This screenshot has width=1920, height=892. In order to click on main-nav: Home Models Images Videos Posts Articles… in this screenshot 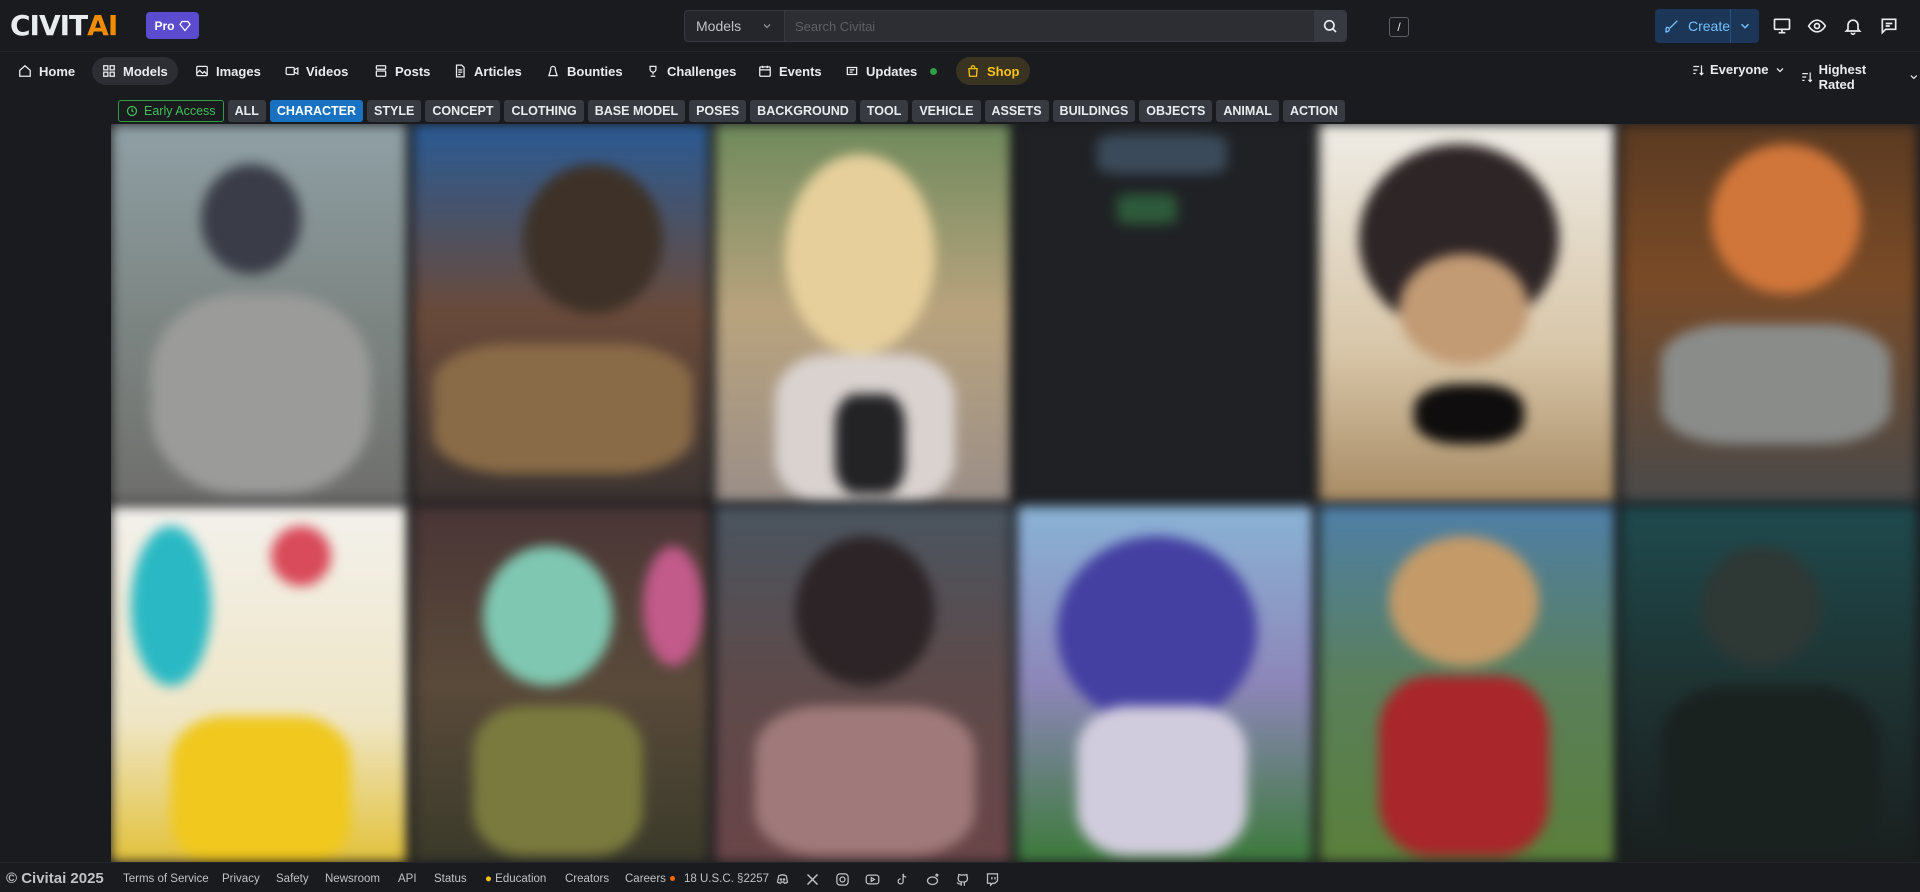, I will do `click(960, 72)`.